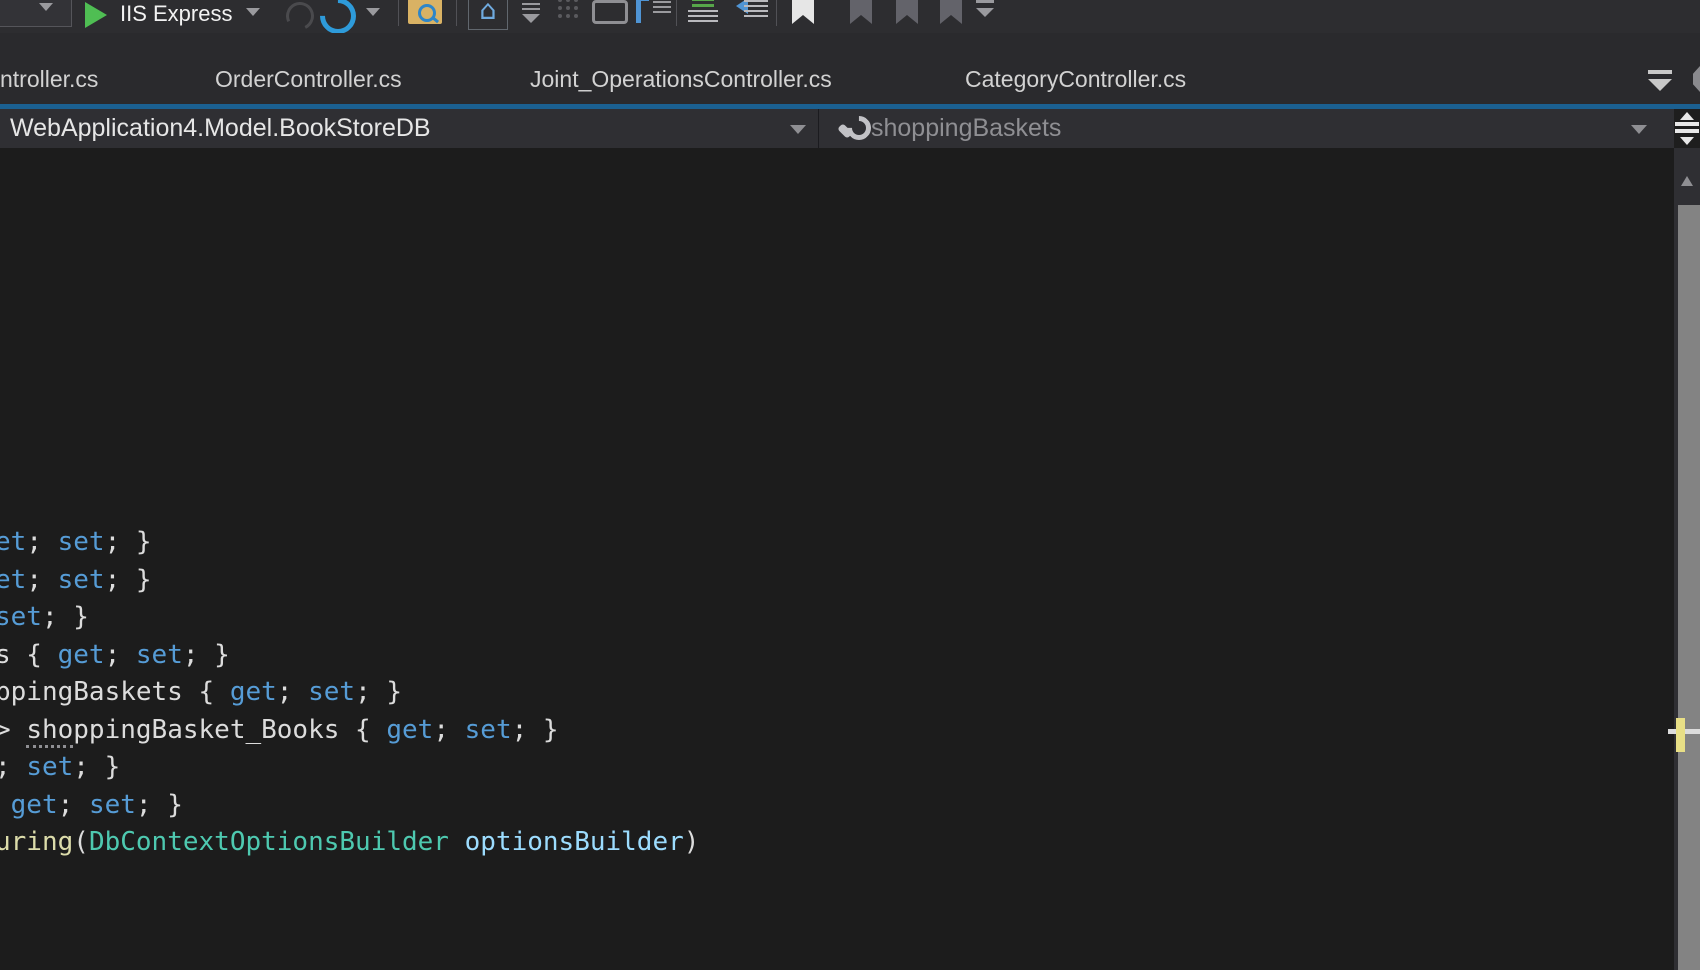  I want to click on magnifier-icon, so click(427, 13).